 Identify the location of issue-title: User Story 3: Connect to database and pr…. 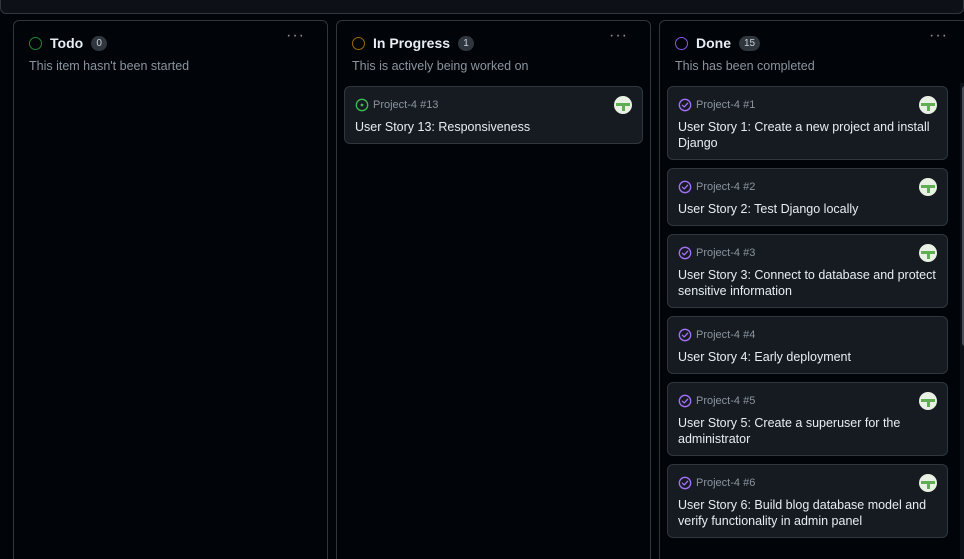
(807, 283).